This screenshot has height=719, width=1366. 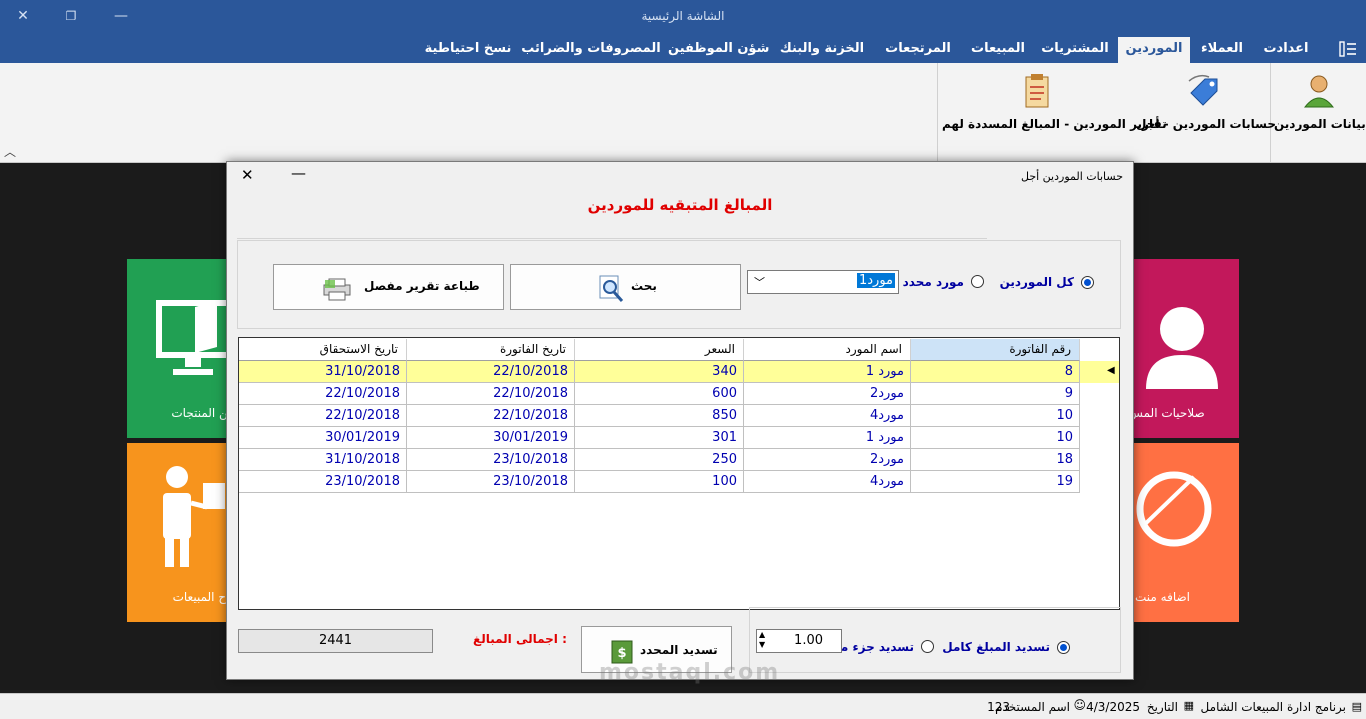 I want to click on ribbon-separator, so click(x=937, y=112).